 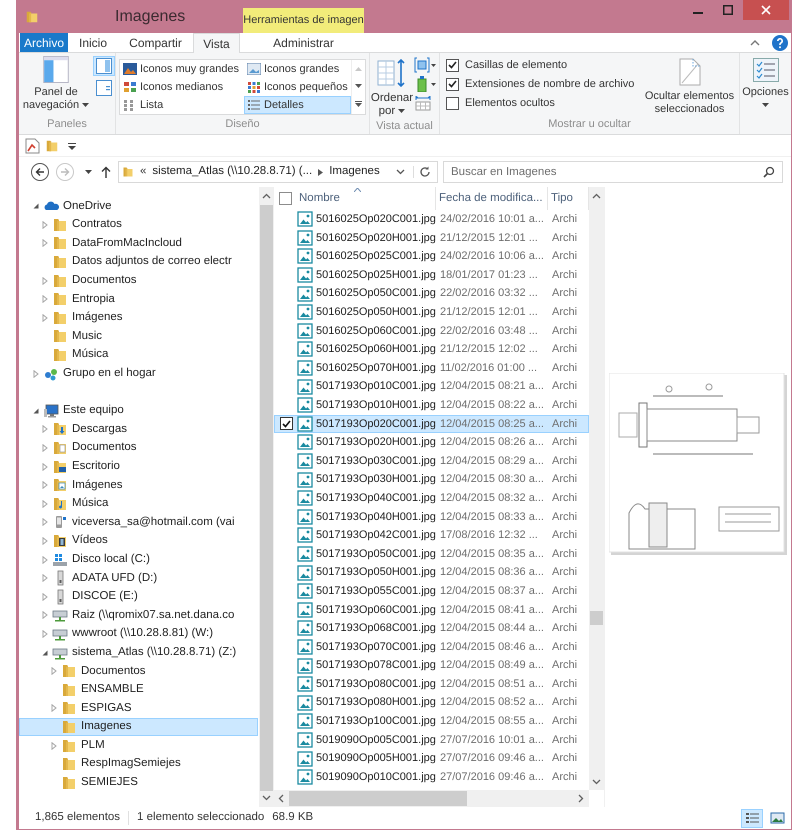 What do you see at coordinates (431, 405) in the screenshot?
I see `file-row: 5017193Op010H001.jpg 12/04/2015 08:22 a... Archi` at bounding box center [431, 405].